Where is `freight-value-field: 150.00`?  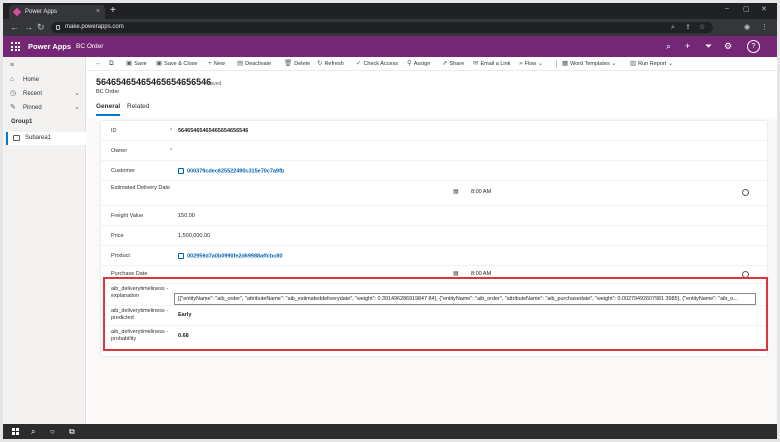 freight-value-field: 150.00 is located at coordinates (186, 216).